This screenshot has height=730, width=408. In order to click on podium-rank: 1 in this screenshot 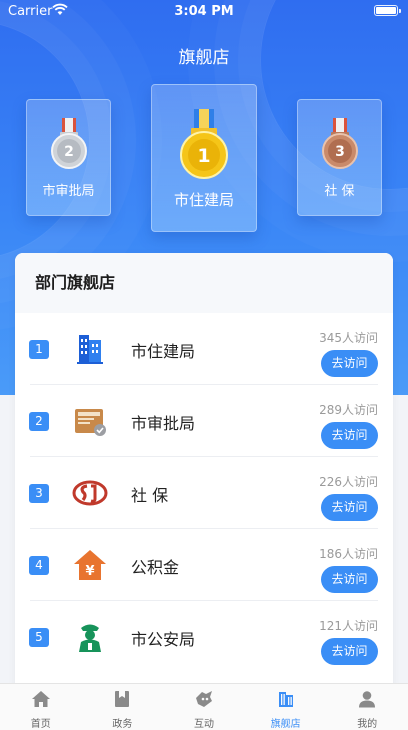, I will do `click(203, 156)`.